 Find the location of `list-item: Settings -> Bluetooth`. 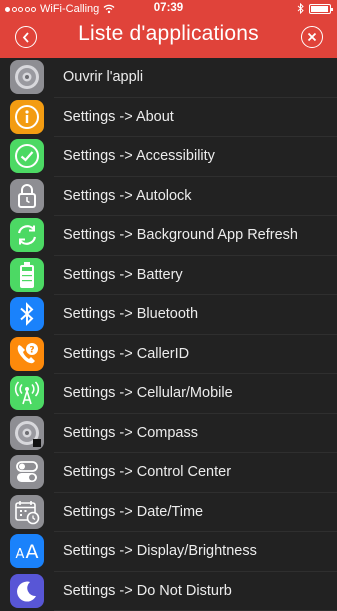

list-item: Settings -> Bluetooth is located at coordinates (168, 315).